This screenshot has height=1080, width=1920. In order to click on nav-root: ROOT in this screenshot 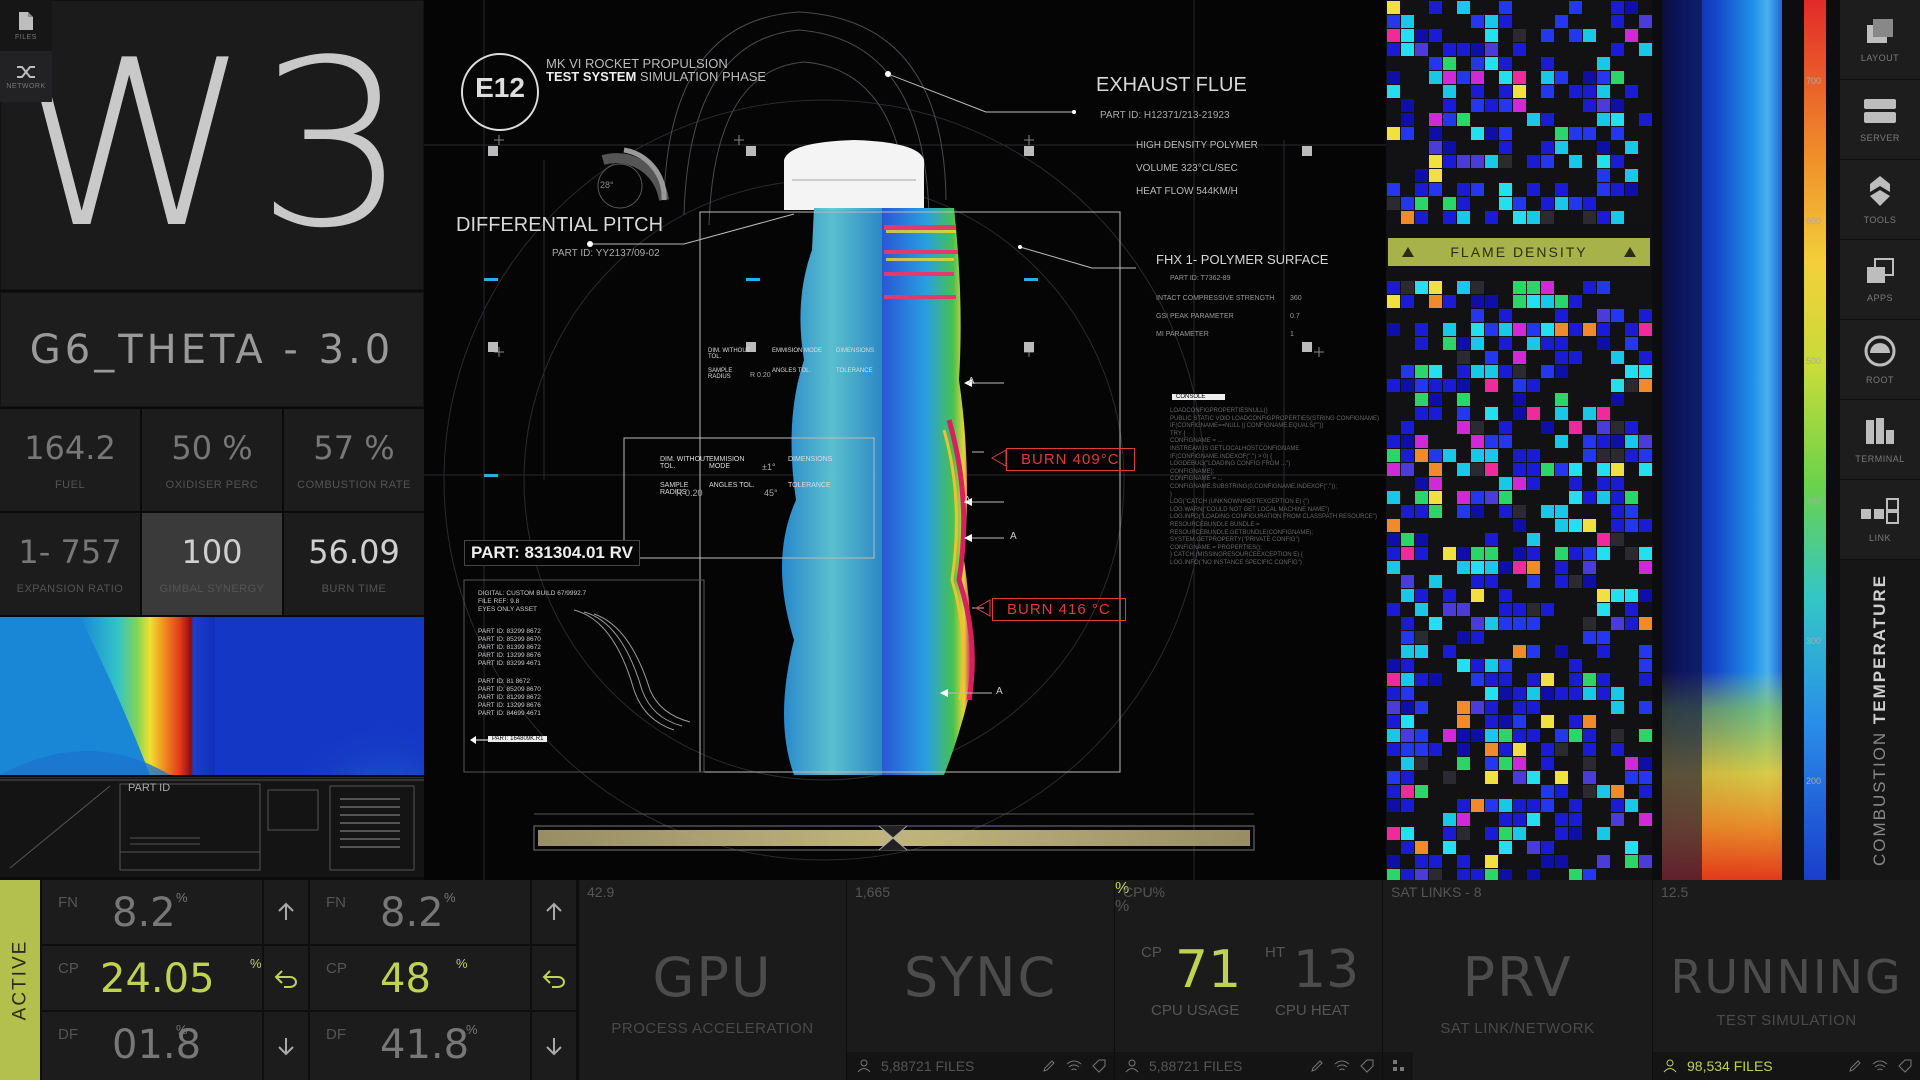, I will do `click(1880, 360)`.